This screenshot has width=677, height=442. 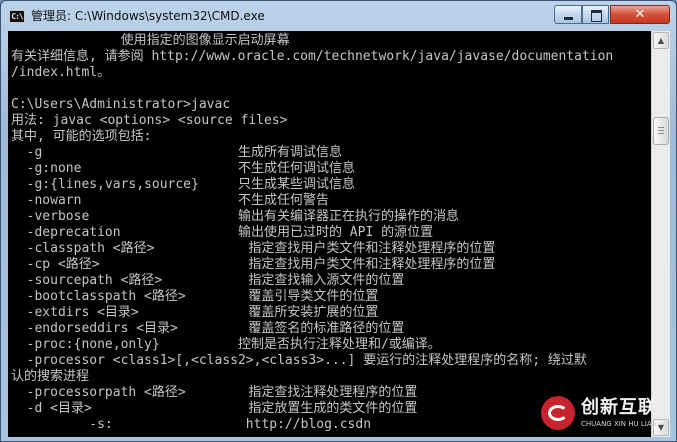 I want to click on arrow-up-icon: ▲, so click(x=661, y=40).